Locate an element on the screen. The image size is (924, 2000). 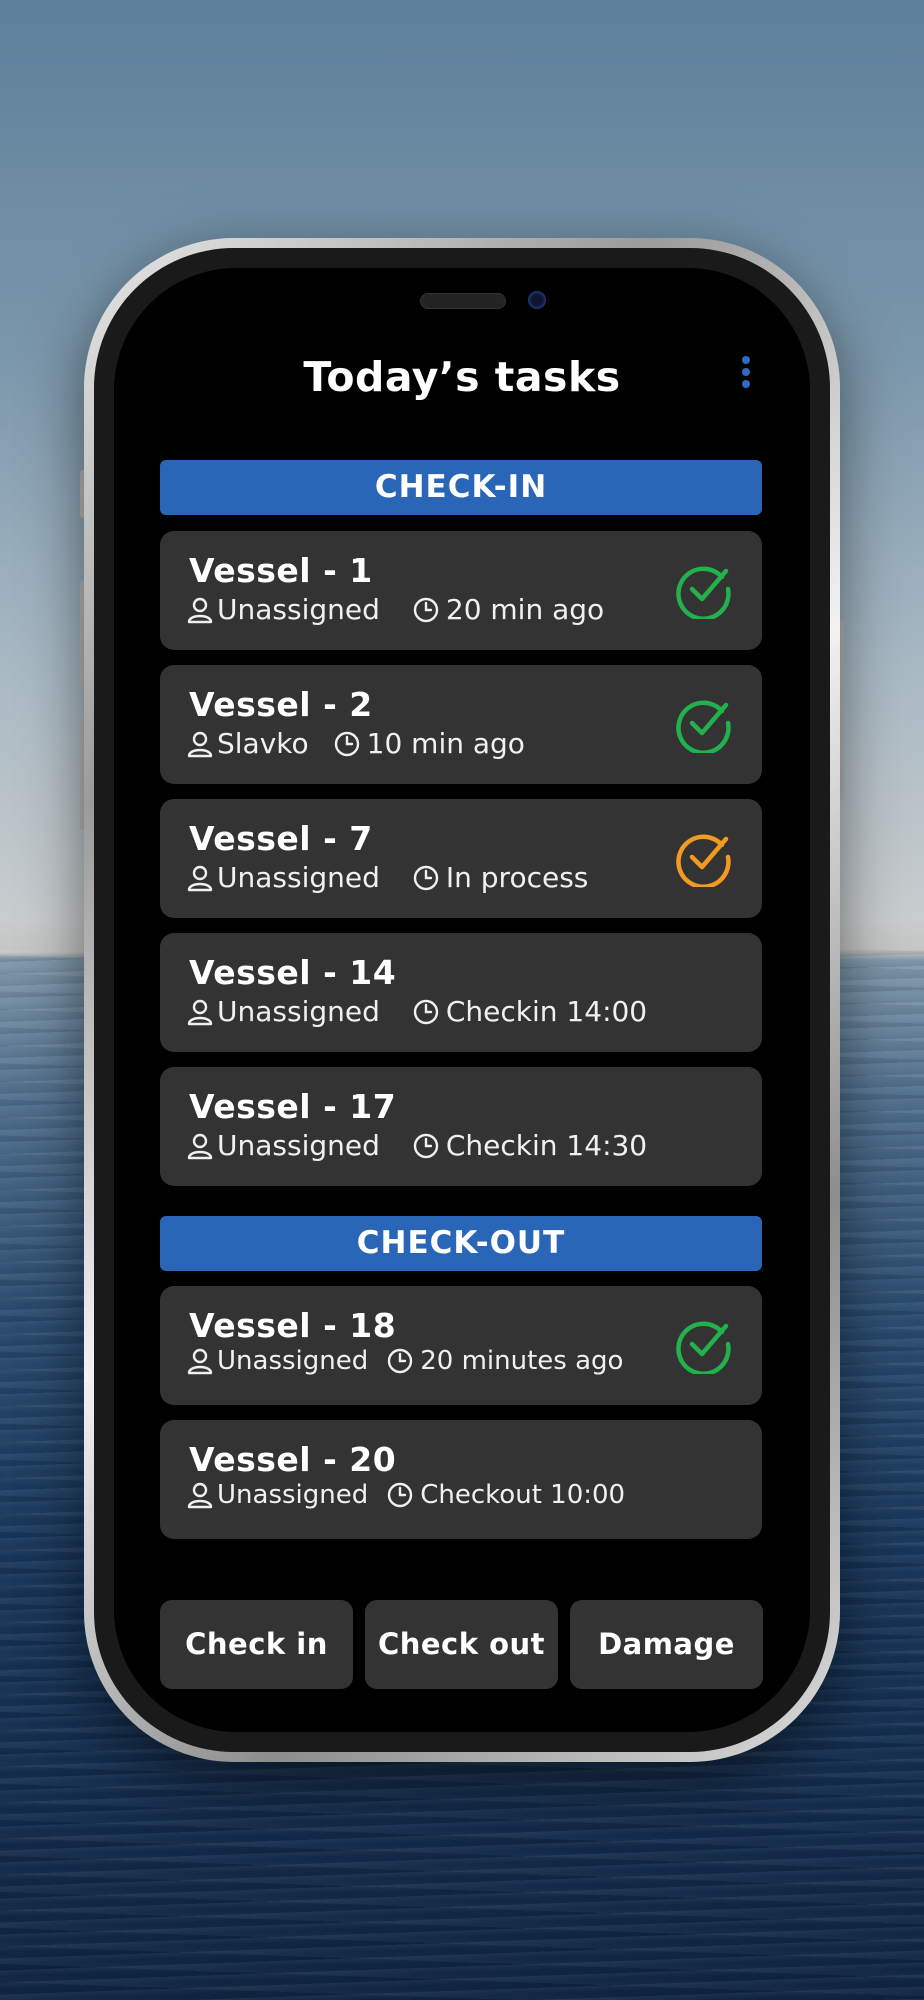
time-group: 20 min ago is located at coordinates (508, 609).